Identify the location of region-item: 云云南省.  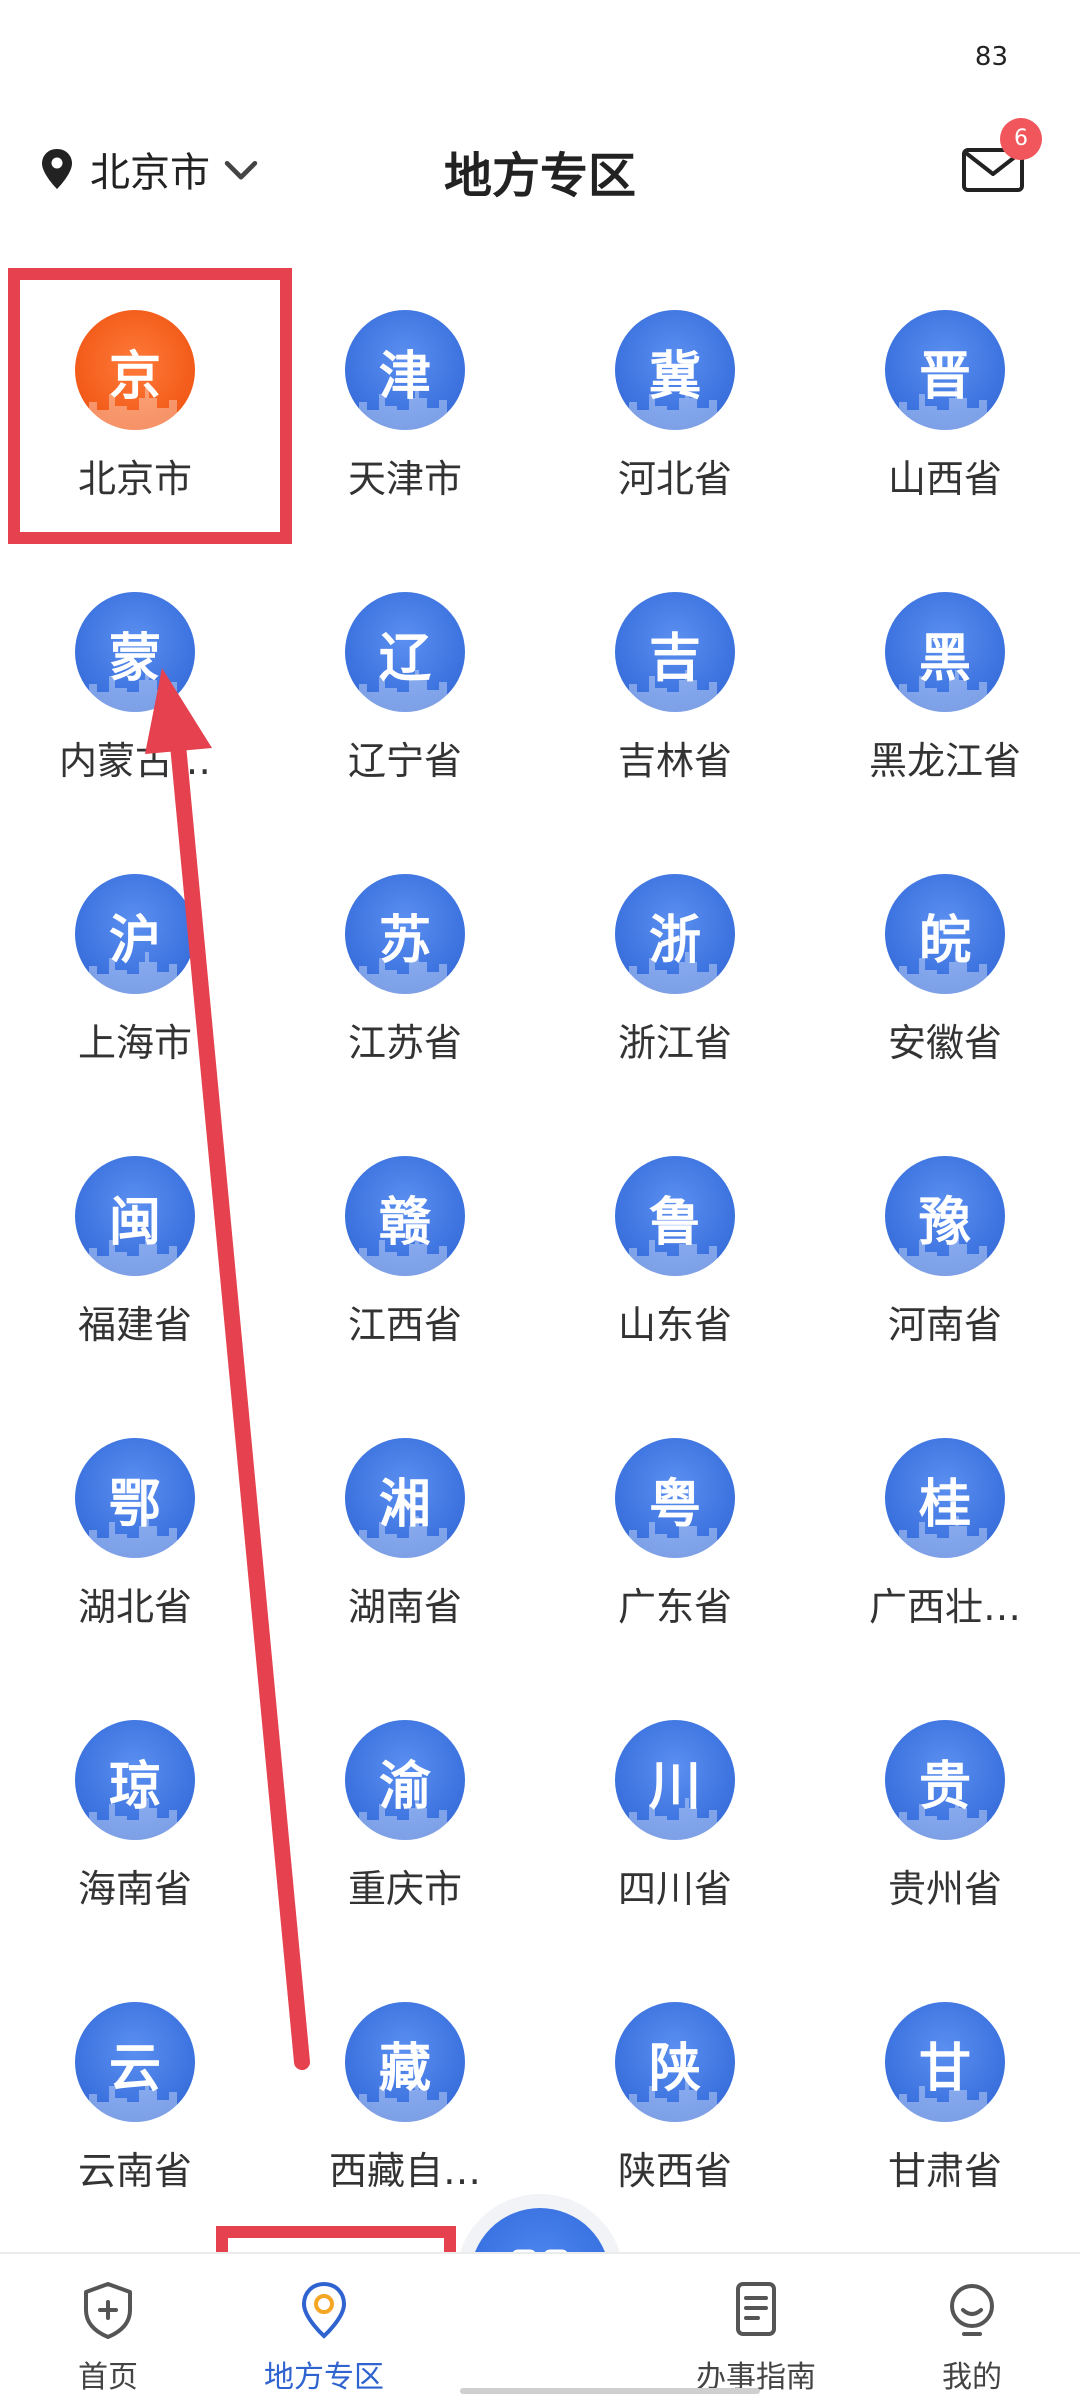
(135, 2102).